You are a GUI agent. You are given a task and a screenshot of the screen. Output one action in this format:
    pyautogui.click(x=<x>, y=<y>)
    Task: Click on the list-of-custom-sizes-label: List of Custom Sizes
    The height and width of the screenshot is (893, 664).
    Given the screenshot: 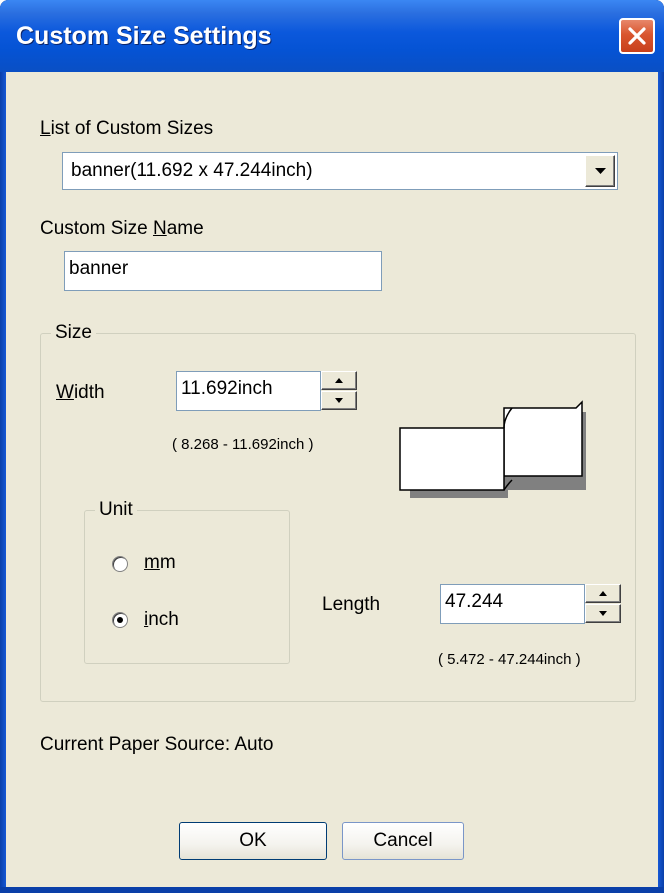 What is the action you would take?
    pyautogui.click(x=126, y=129)
    